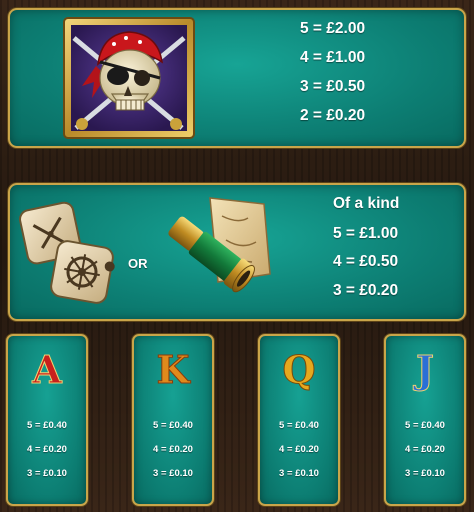 The height and width of the screenshot is (512, 474). What do you see at coordinates (173, 473) in the screenshot?
I see `king-payout-3: 3 = £0.10` at bounding box center [173, 473].